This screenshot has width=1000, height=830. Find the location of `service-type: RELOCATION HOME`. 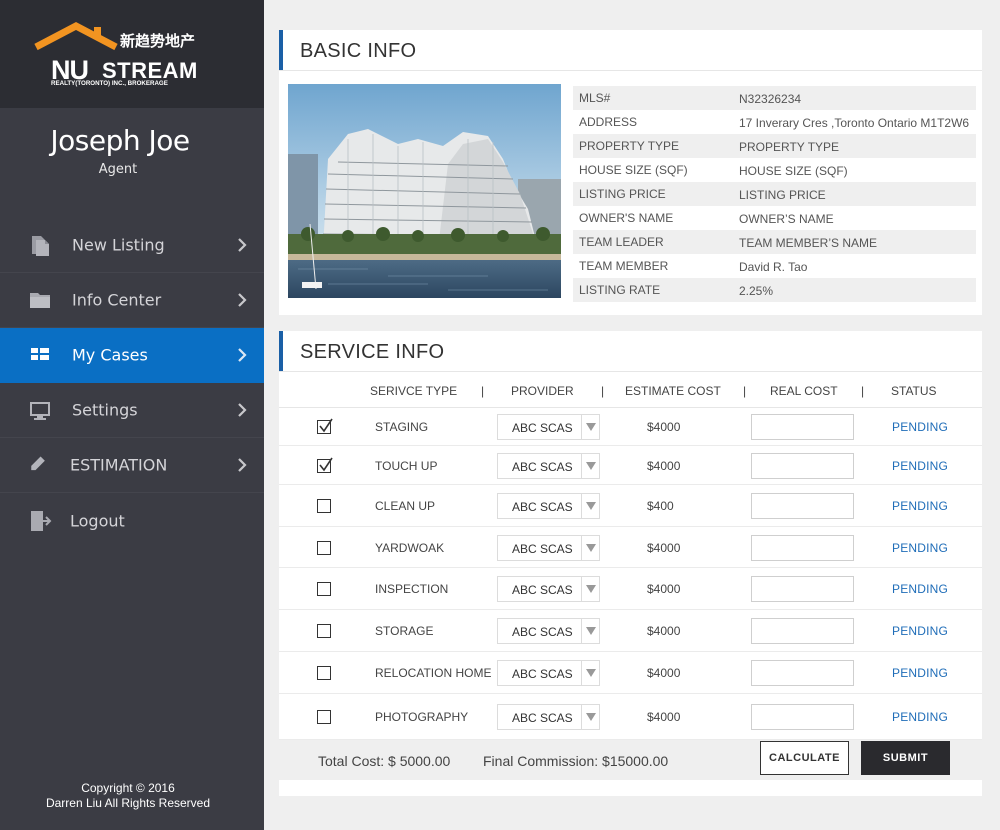

service-type: RELOCATION HOME is located at coordinates (433, 673).